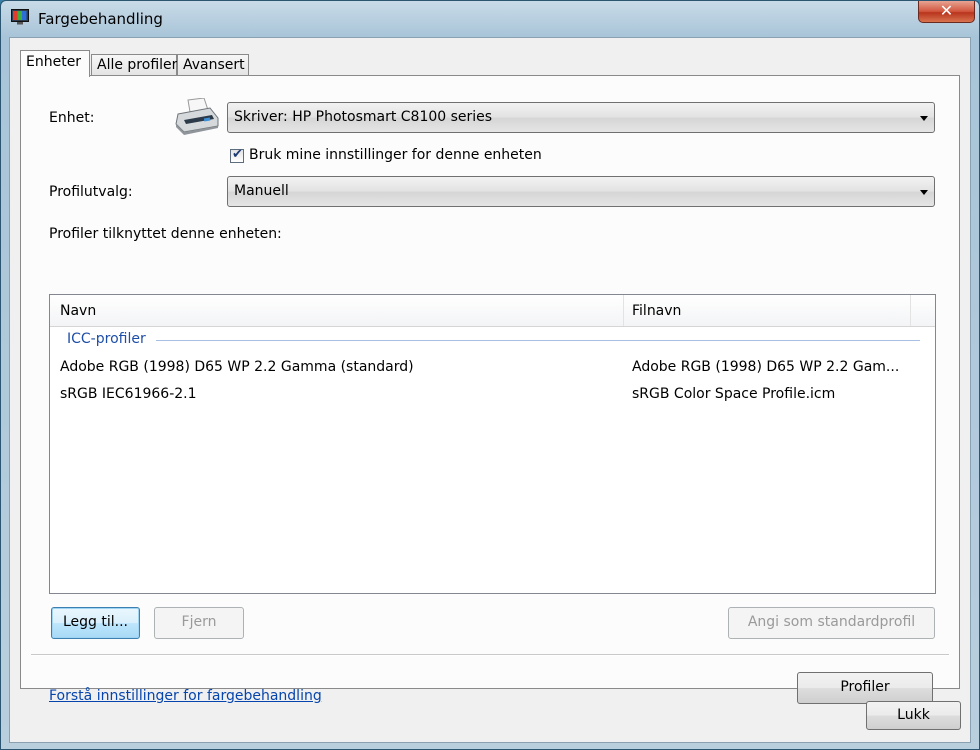 The image size is (980, 750). I want to click on tab-enheter: Enheter, so click(55, 63).